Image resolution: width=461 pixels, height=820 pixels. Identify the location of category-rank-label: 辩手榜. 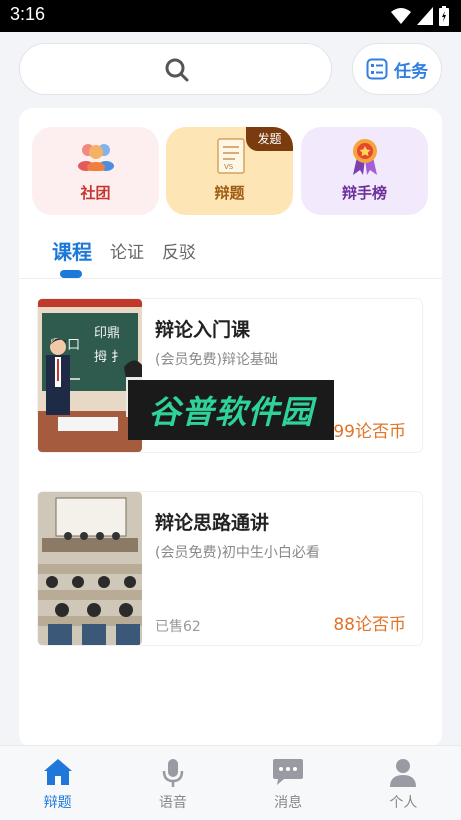
(364, 193).